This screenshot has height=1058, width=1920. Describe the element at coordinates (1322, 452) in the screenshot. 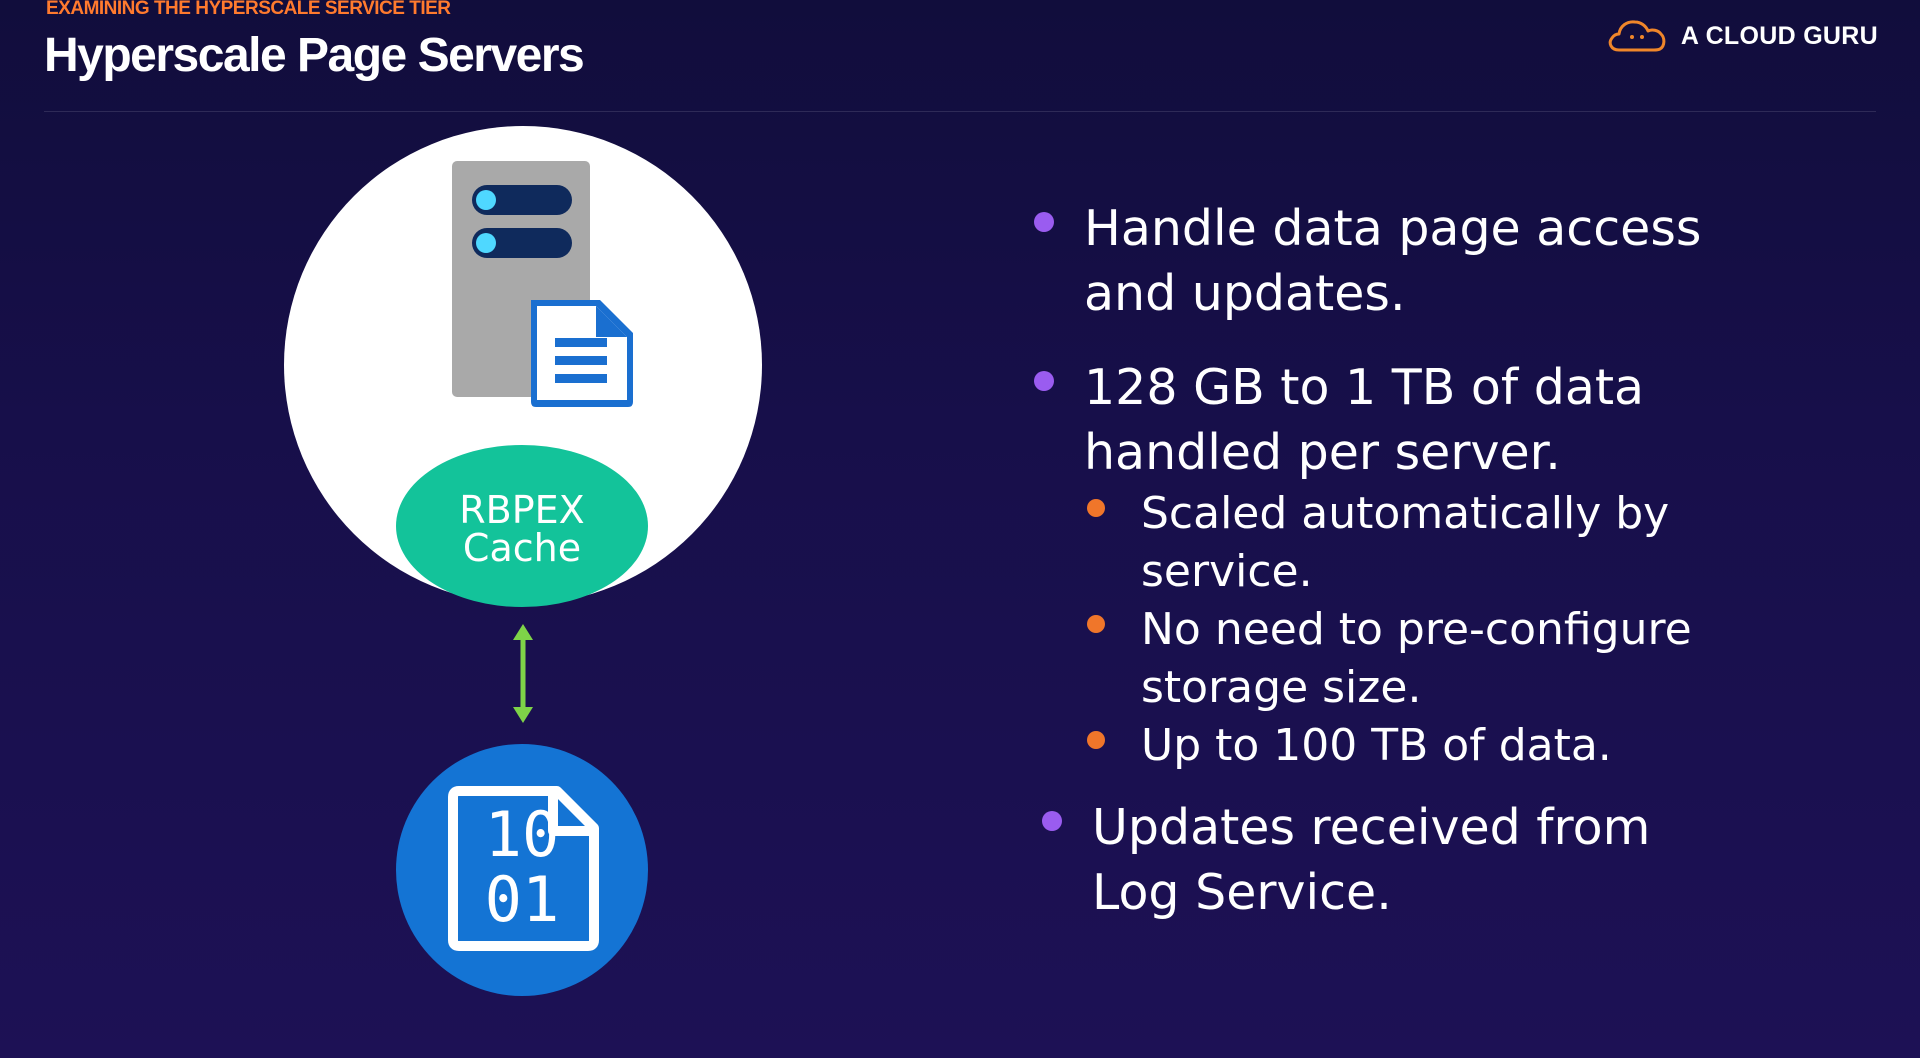

I see `bullet-text-line: handled per server.` at that location.